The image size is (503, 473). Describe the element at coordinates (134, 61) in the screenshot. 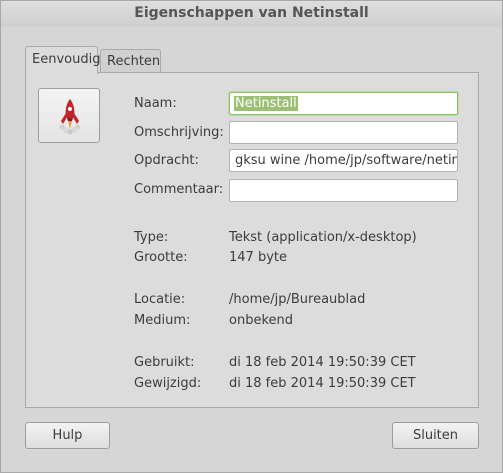

I see `tab-rechten-label: Rechten` at that location.